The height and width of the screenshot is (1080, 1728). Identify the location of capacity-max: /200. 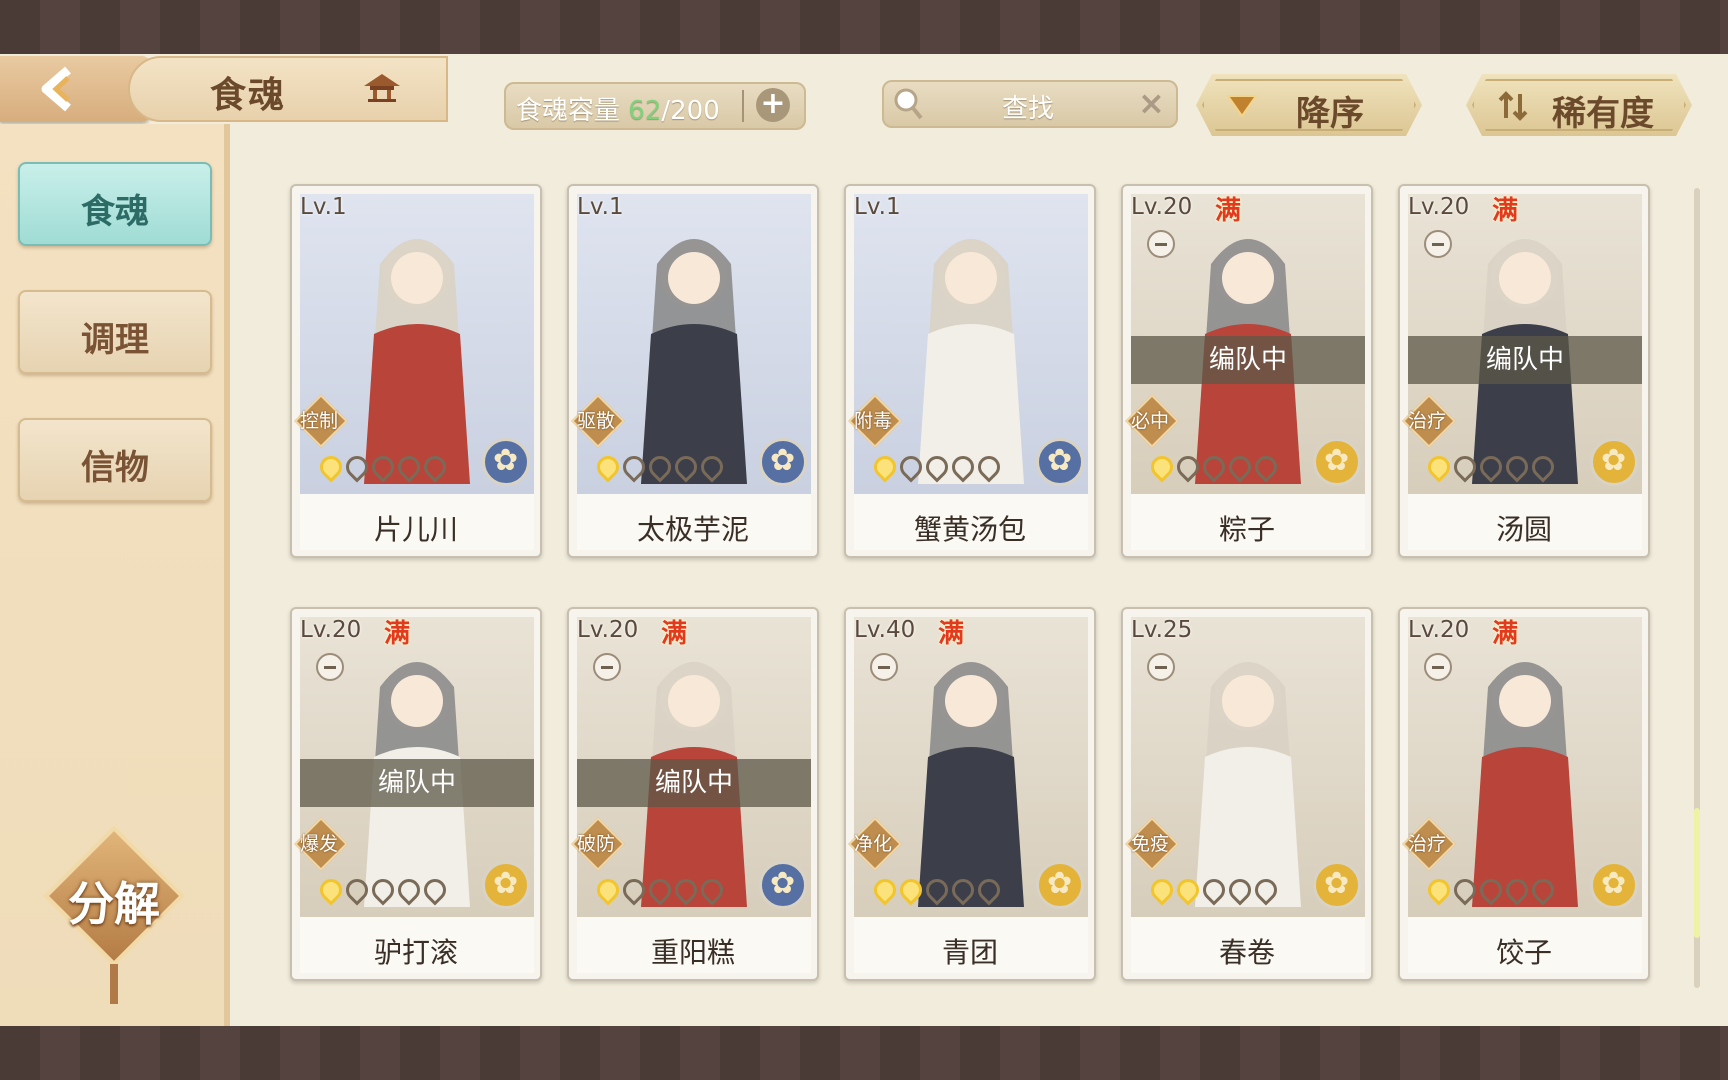
(690, 111).